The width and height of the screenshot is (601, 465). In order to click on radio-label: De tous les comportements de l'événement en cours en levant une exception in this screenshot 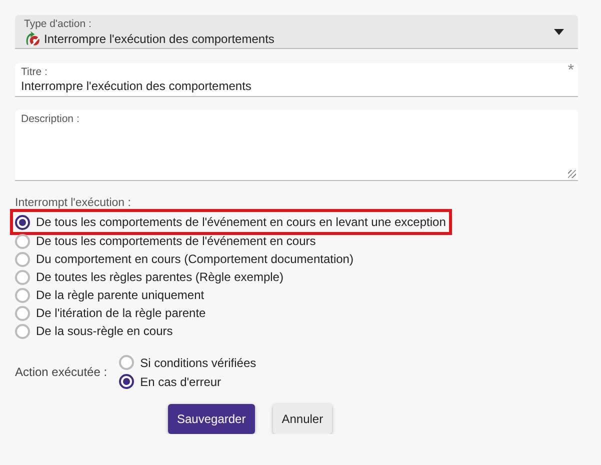, I will do `click(241, 222)`.